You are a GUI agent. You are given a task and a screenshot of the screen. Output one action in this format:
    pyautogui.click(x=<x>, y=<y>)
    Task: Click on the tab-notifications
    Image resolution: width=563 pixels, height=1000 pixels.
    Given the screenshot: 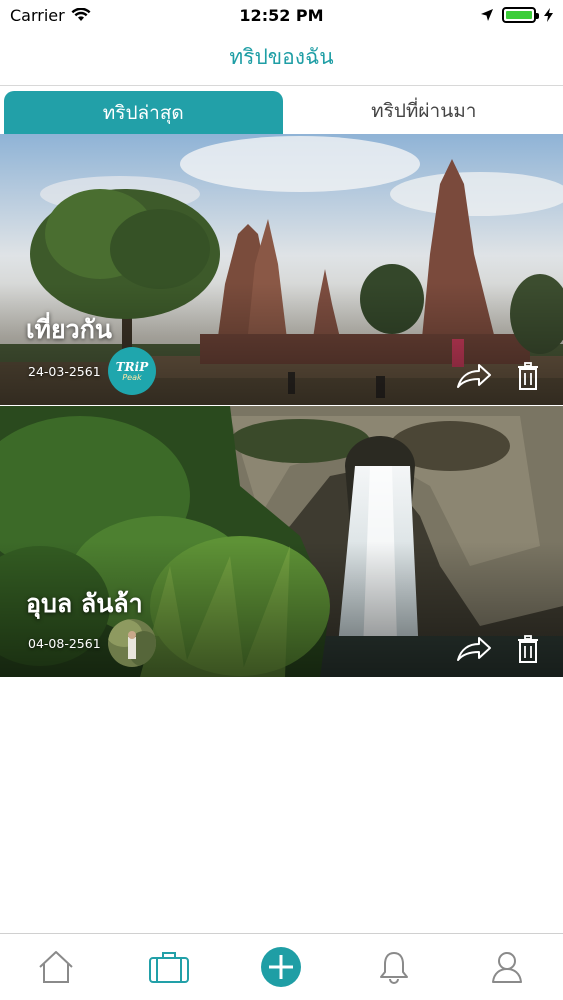 What is the action you would take?
    pyautogui.click(x=394, y=967)
    